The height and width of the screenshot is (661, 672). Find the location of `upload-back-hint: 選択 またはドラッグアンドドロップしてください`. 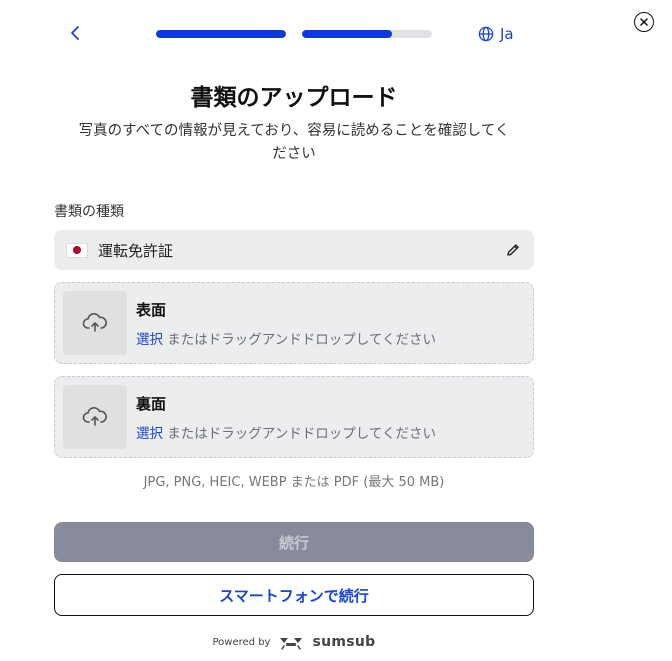

upload-back-hint: 選択 またはドラッグアンドドロップしてください is located at coordinates (286, 432).